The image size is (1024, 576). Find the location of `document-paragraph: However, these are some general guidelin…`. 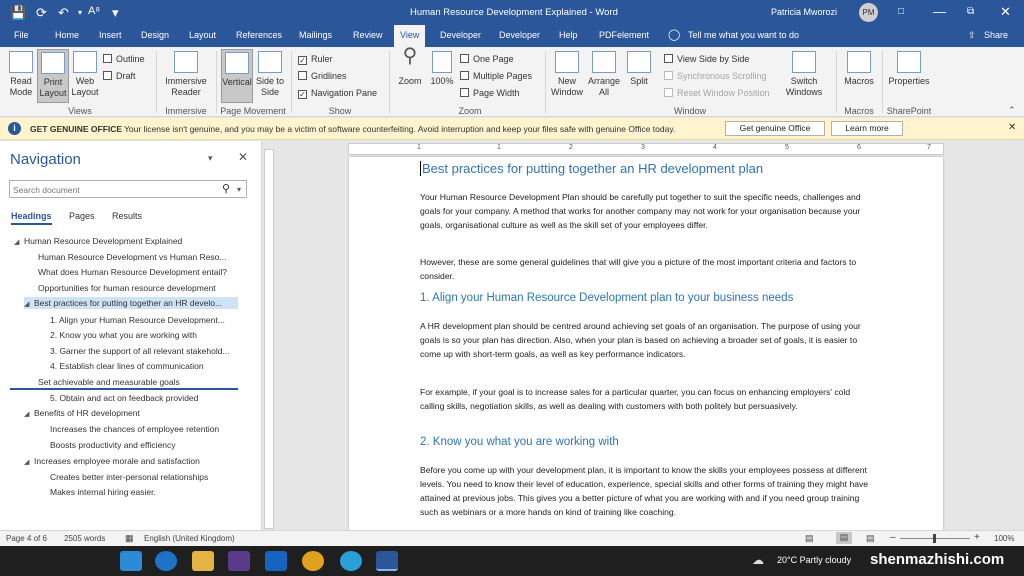

document-paragraph: However, these are some general guidelin… is located at coordinates (647, 269).